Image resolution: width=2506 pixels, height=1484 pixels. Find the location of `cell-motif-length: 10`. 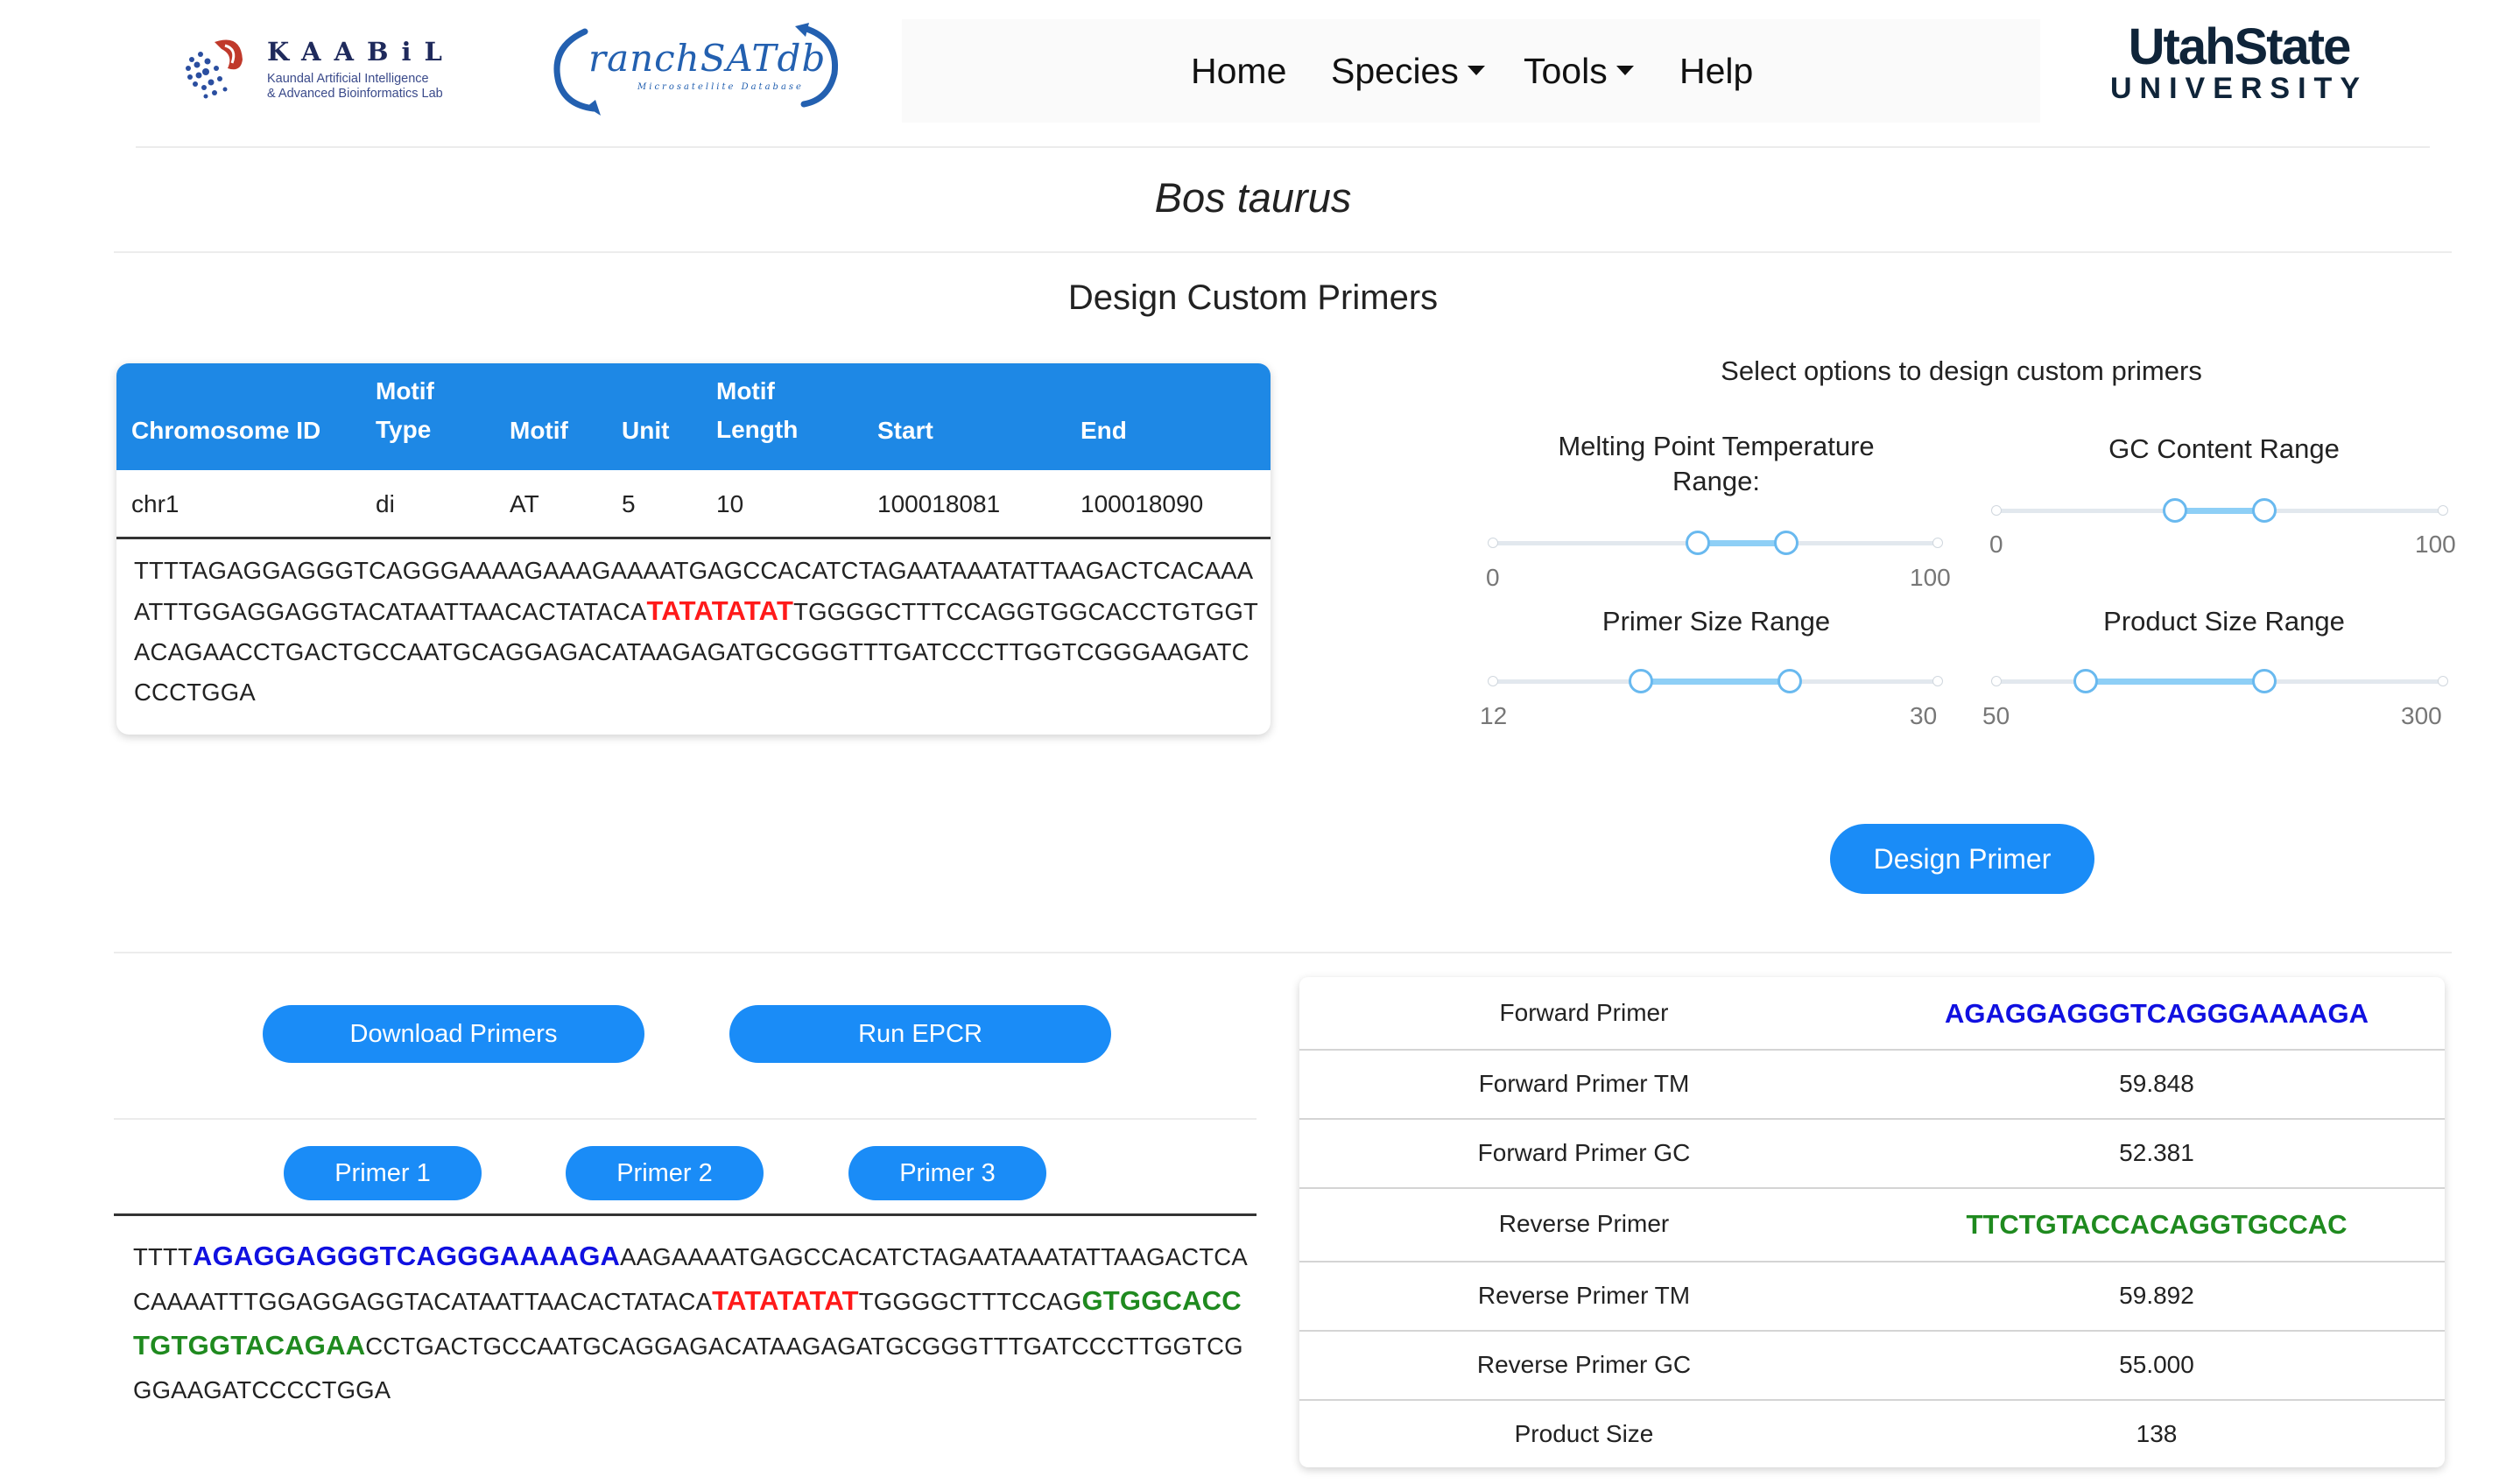

cell-motif-length: 10 is located at coordinates (730, 503).